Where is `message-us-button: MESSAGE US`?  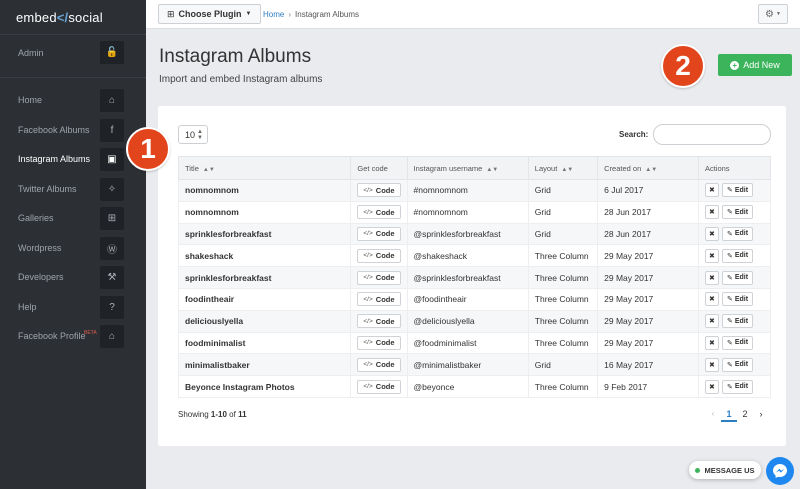
message-us-button: MESSAGE US is located at coordinates (725, 470).